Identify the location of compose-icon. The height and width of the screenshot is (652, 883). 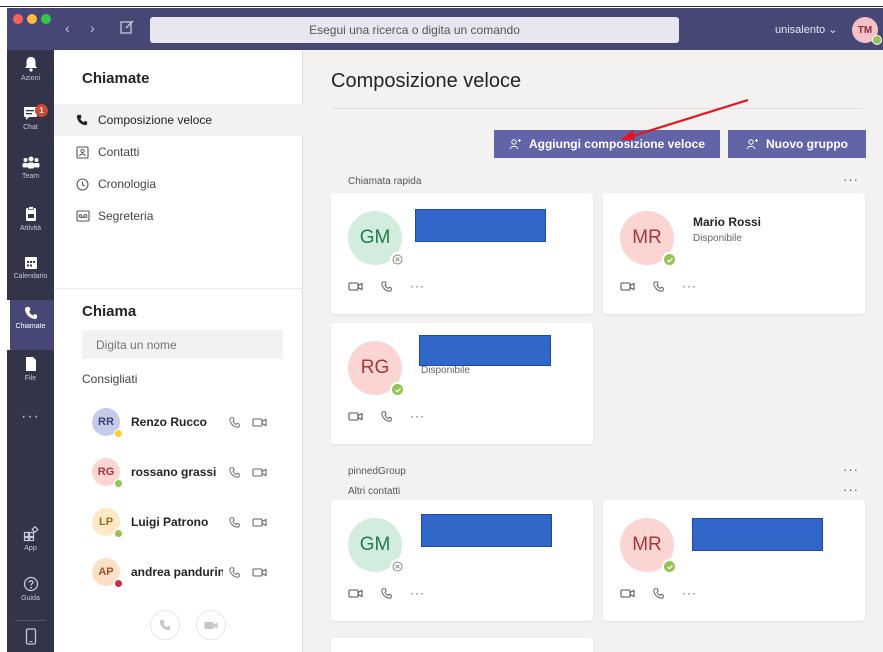
(127, 27).